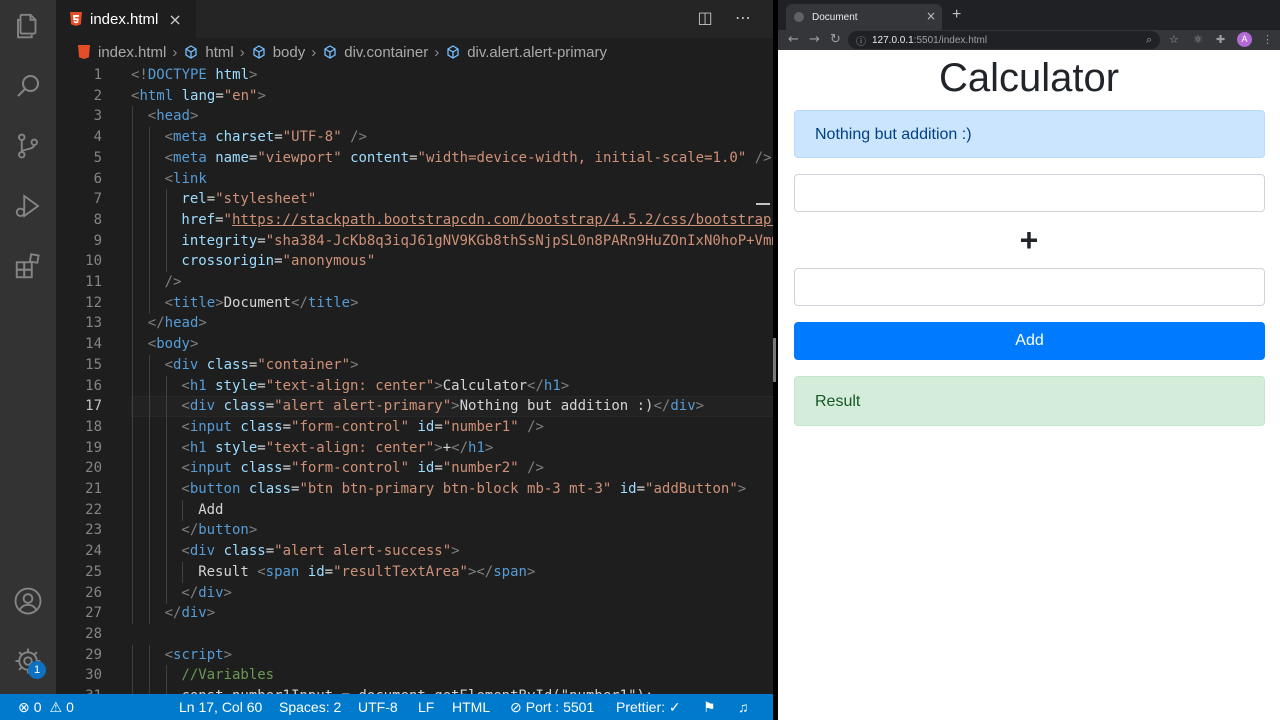  What do you see at coordinates (414, 614) in the screenshot?
I see `code-line: 27 </div>` at bounding box center [414, 614].